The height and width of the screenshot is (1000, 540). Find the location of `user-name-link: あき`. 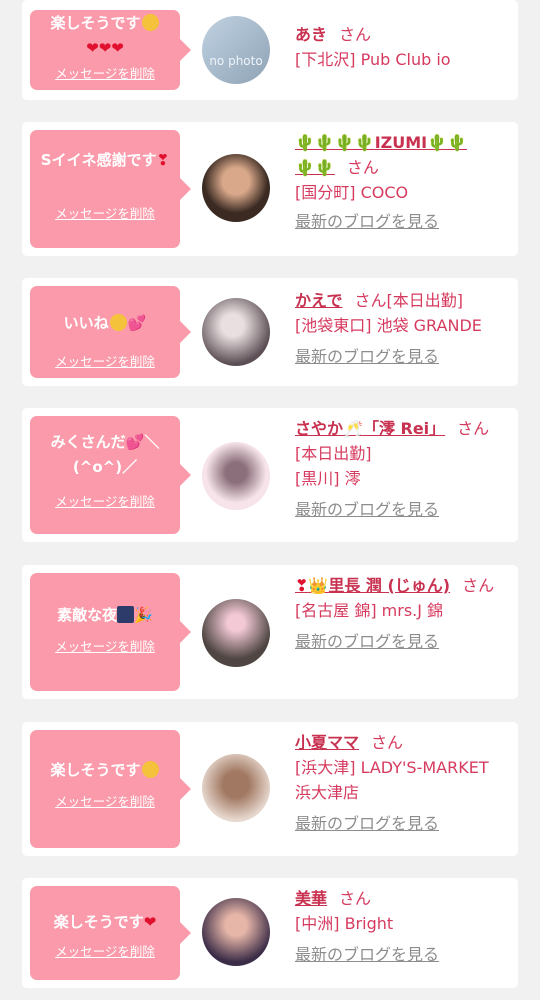

user-name-link: あき is located at coordinates (311, 34).